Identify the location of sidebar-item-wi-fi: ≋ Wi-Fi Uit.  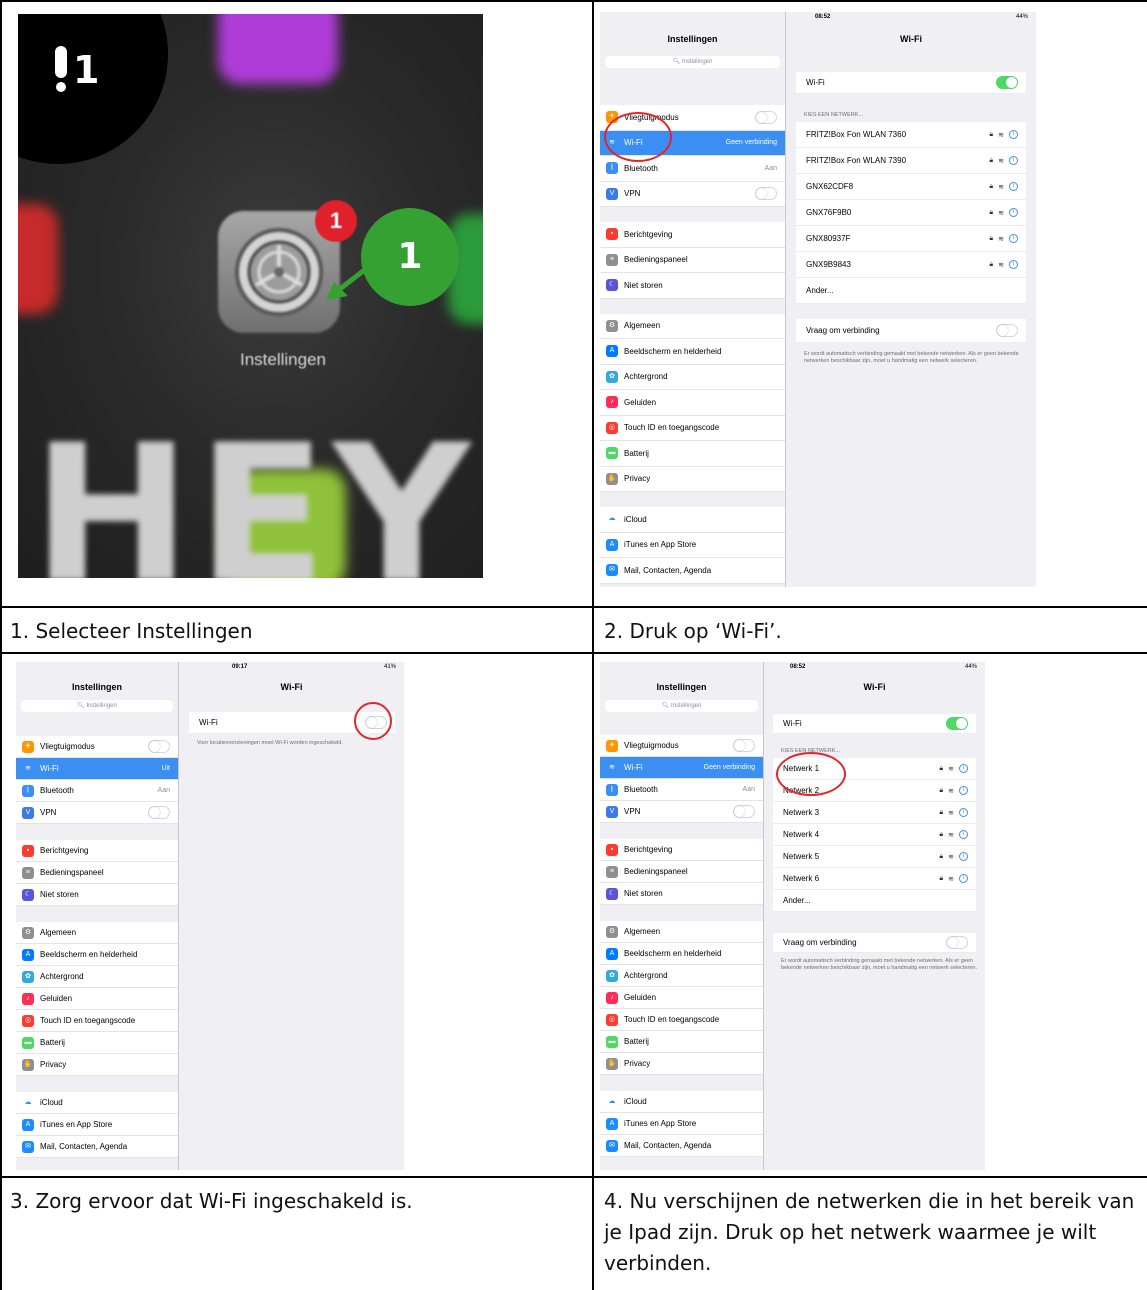
(97, 769).